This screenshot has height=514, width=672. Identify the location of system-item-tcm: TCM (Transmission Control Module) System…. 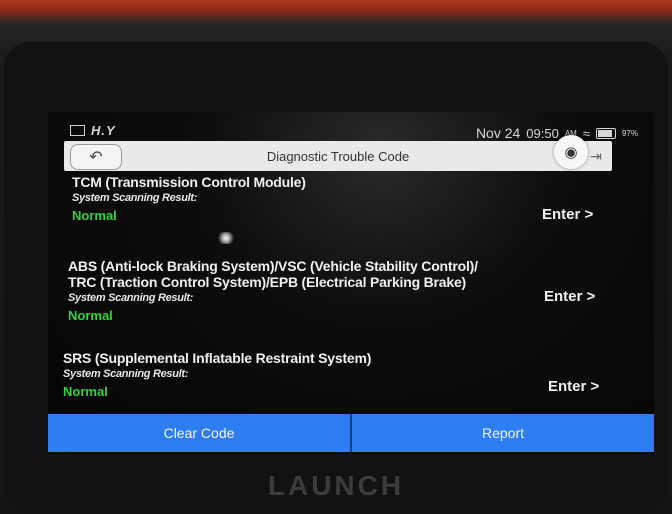
(363, 198).